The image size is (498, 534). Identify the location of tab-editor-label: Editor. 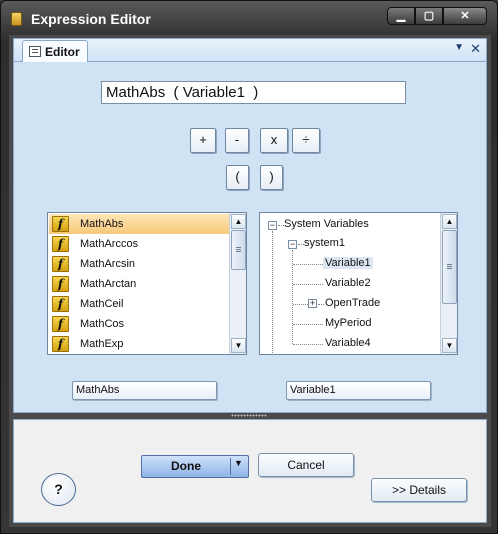
(62, 52).